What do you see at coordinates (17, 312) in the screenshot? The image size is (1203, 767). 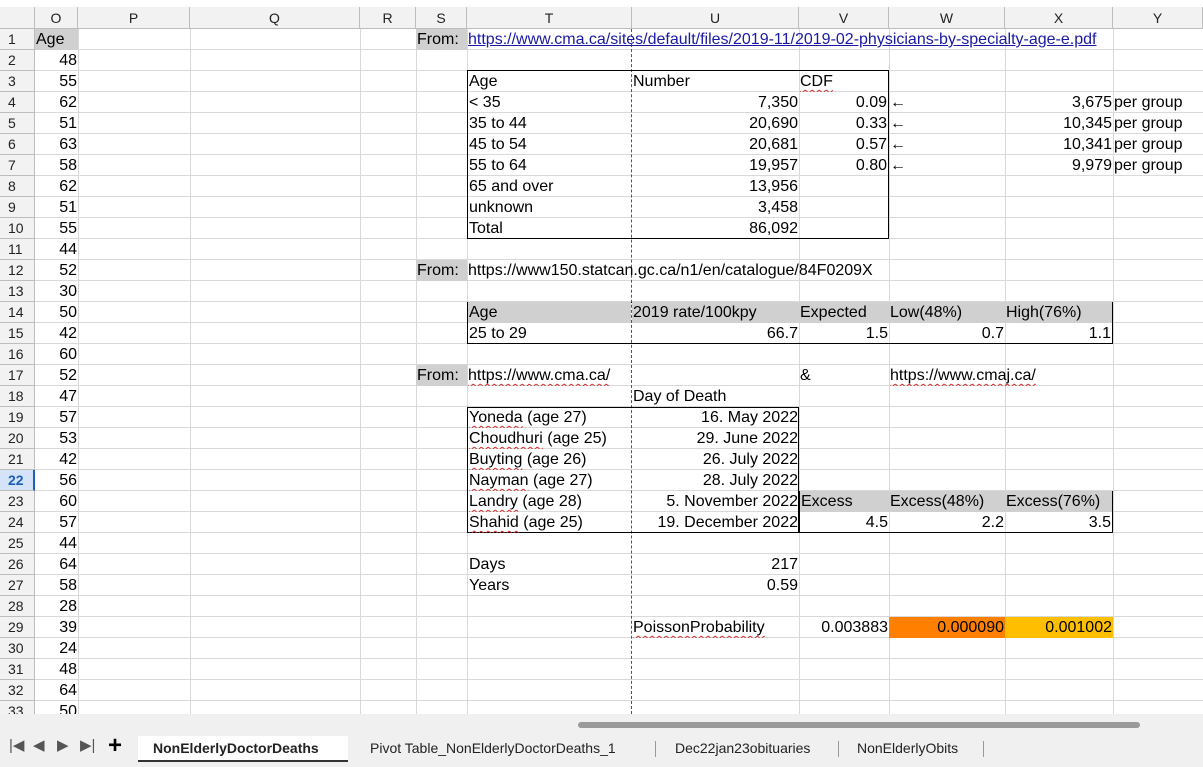 I see `row-header-14: 14` at bounding box center [17, 312].